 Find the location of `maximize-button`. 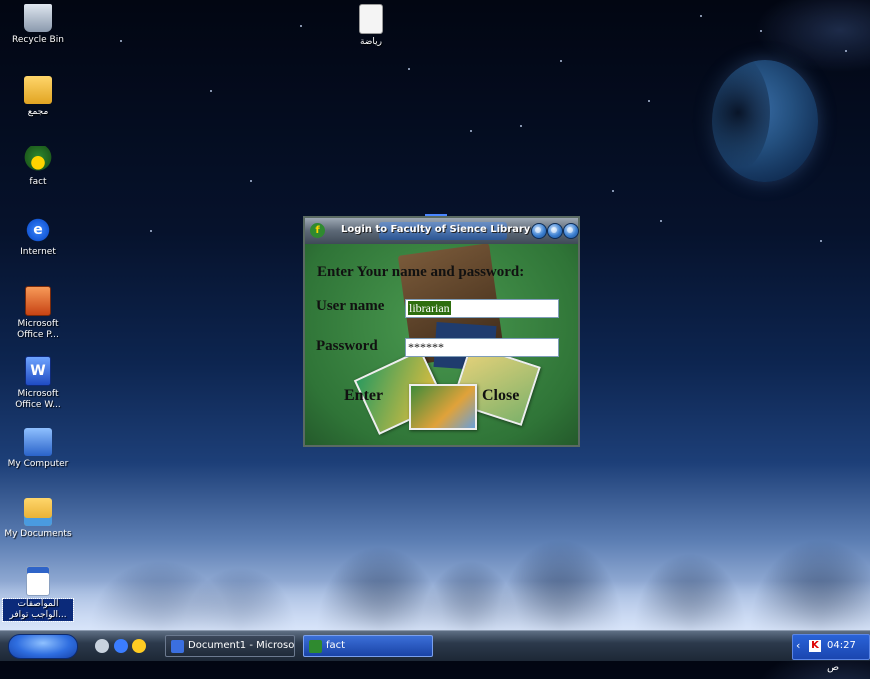

maximize-button is located at coordinates (555, 231).